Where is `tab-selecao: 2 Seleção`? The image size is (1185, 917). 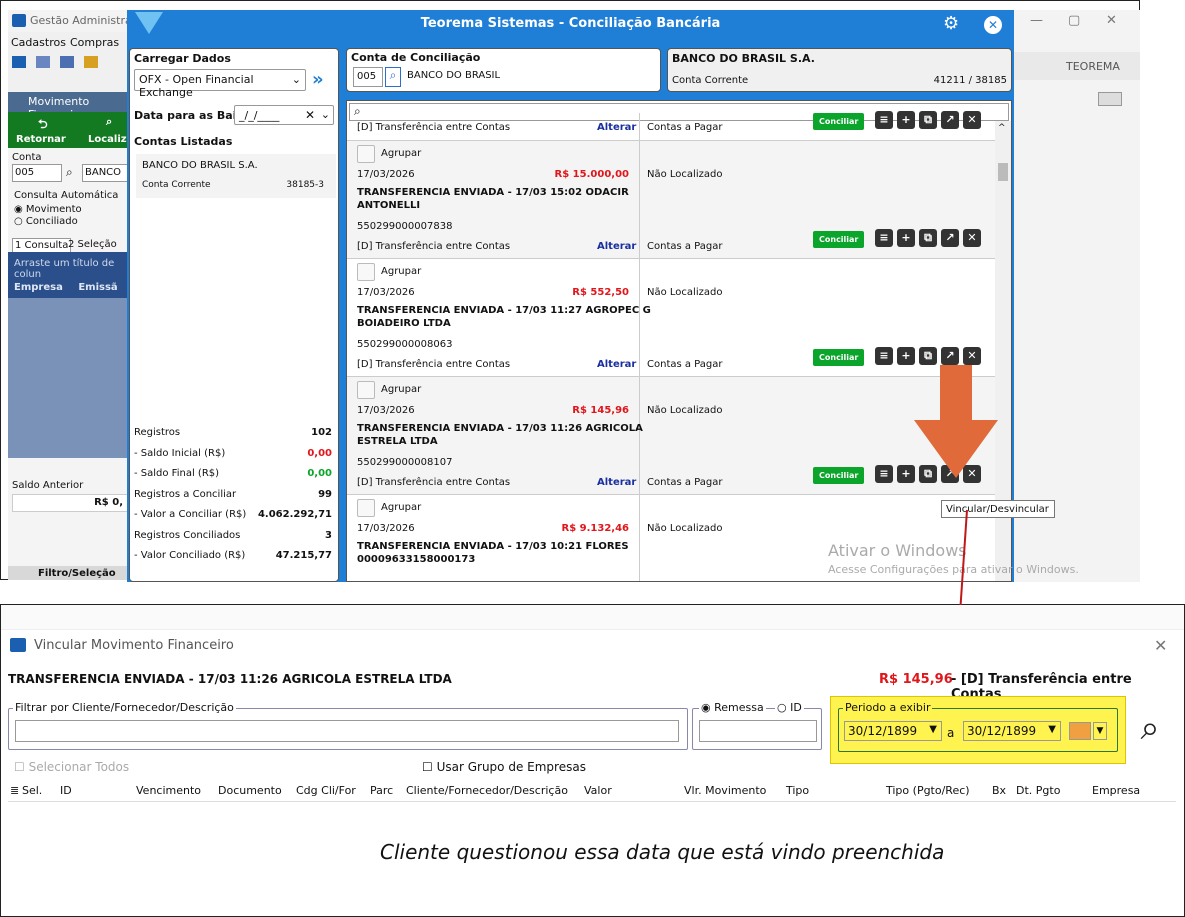
tab-selecao: 2 Seleção is located at coordinates (92, 244).